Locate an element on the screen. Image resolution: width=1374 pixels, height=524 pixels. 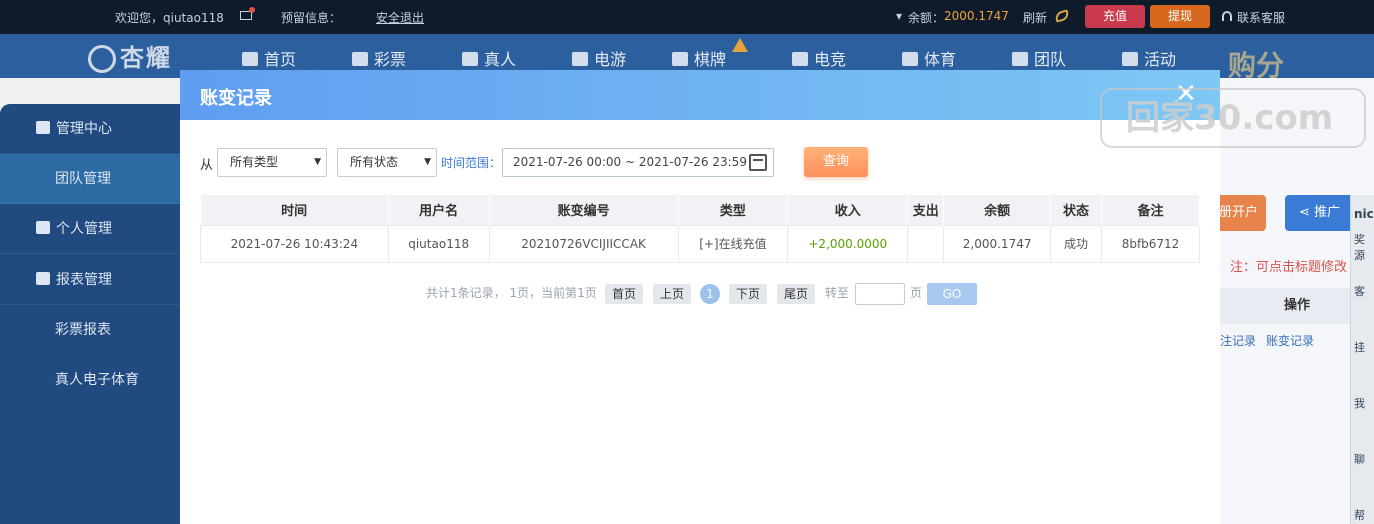
nav-label: 棋牌 is located at coordinates (710, 59).